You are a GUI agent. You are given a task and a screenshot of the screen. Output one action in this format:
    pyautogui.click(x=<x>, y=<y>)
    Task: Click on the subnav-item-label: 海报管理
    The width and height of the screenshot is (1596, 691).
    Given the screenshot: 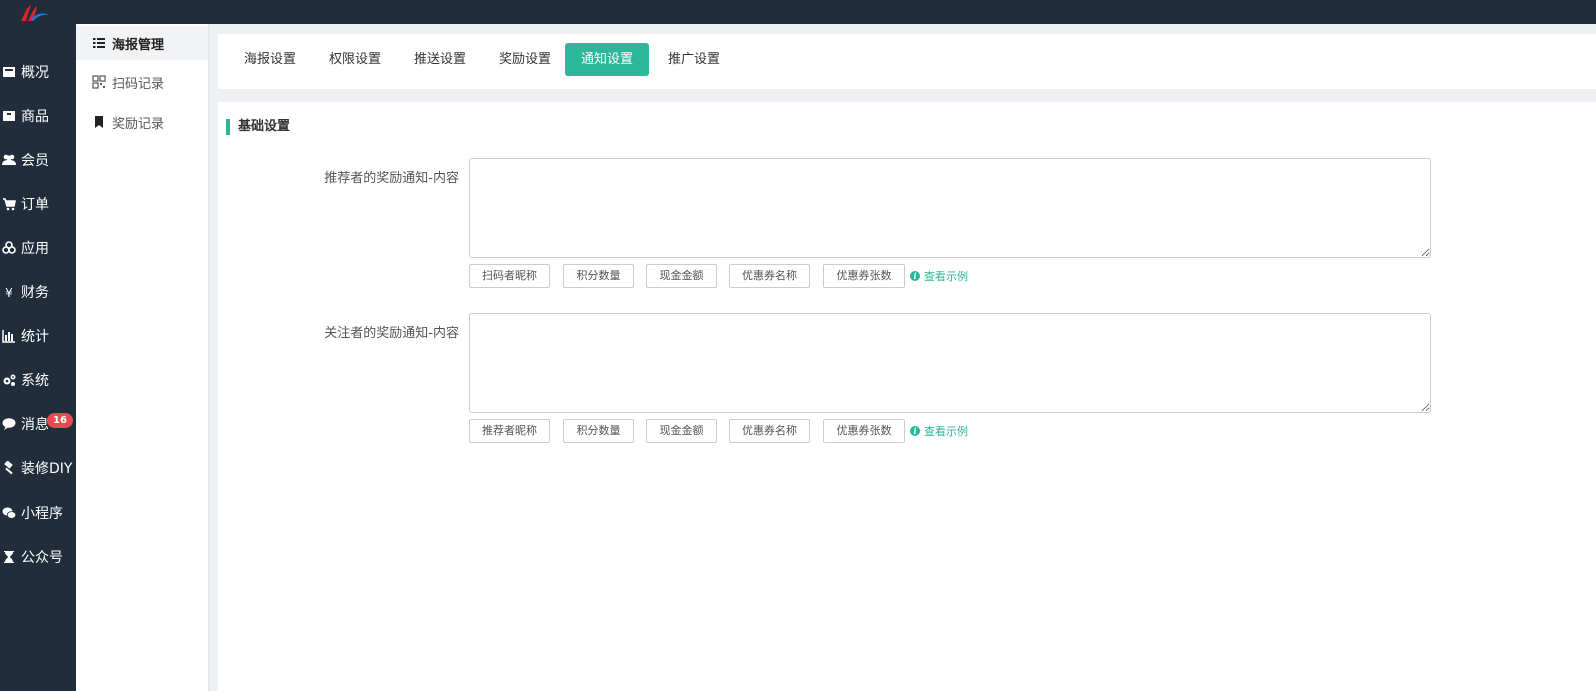 What is the action you would take?
    pyautogui.click(x=138, y=45)
    